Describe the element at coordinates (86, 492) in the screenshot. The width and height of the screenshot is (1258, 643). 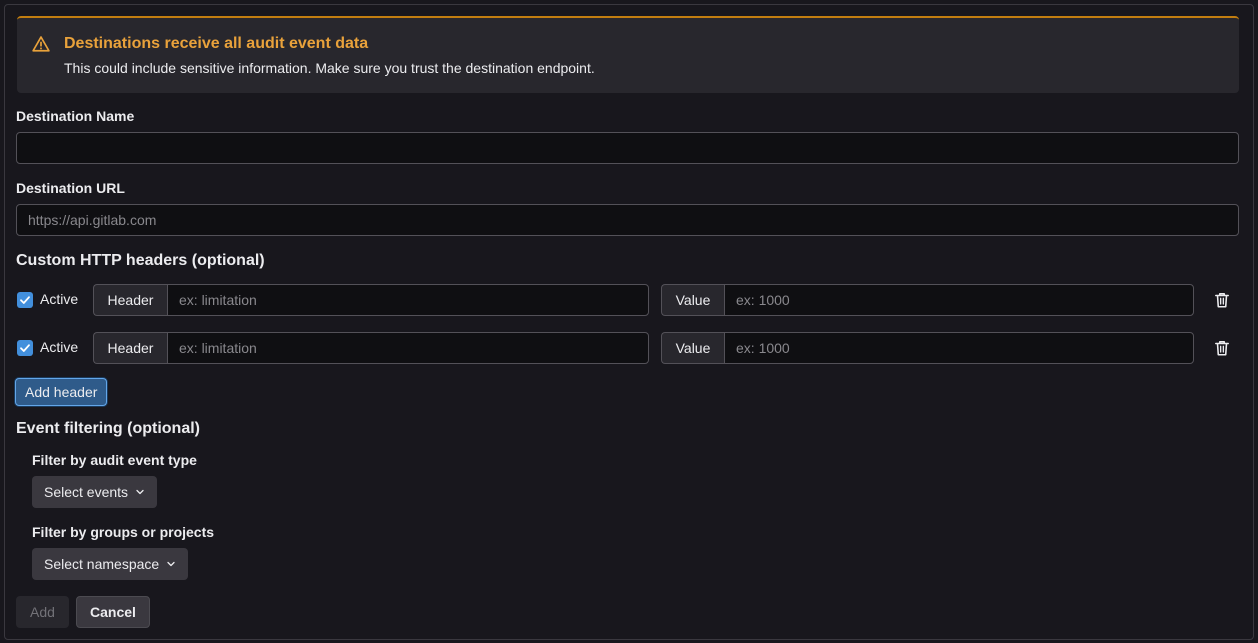
I see `select-events-text: Select events` at that location.